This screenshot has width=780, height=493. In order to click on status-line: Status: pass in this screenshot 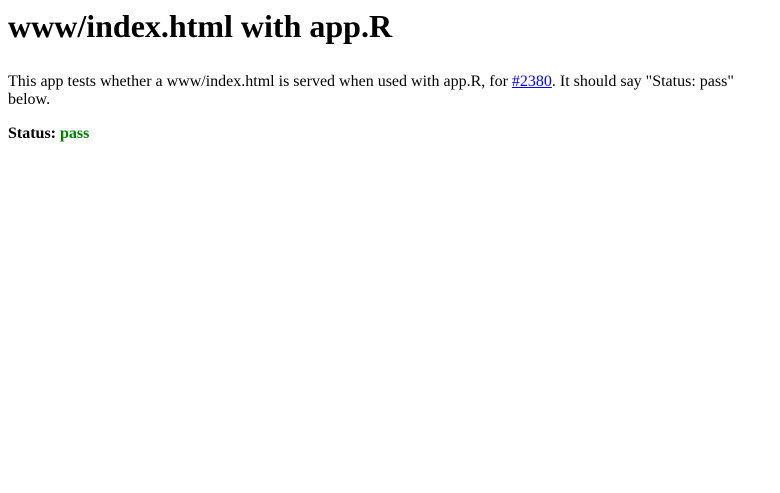, I will do `click(390, 134)`.